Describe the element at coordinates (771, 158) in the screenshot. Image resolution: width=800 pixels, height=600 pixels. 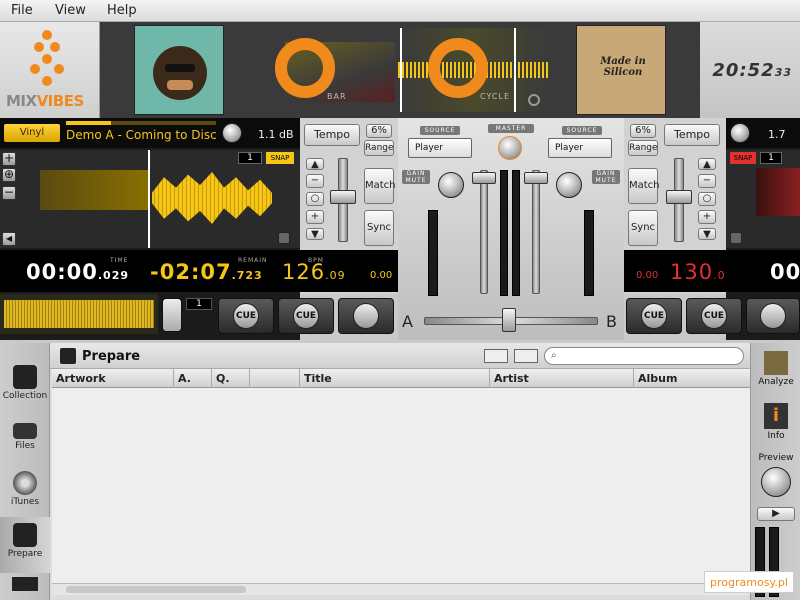
I see `beat-counter-b: 1` at that location.